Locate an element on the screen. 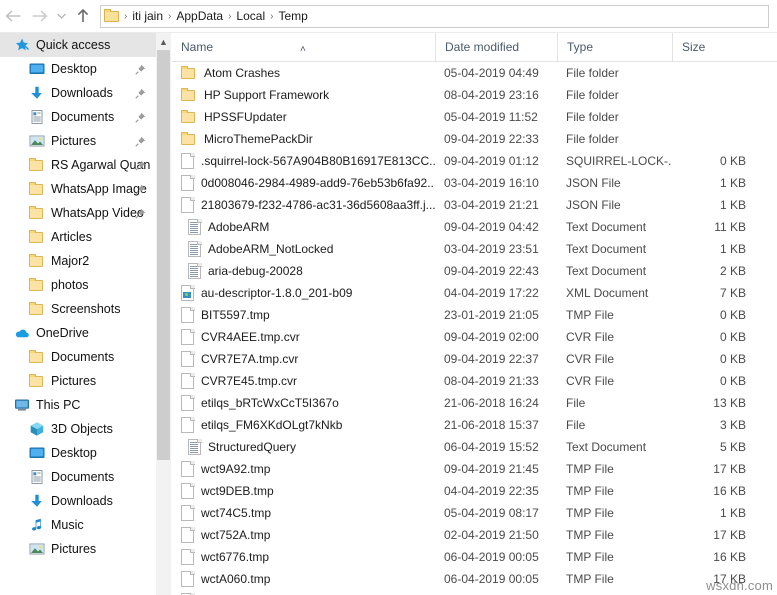  file-name-label: wct9DEB.tmp is located at coordinates (237, 491).